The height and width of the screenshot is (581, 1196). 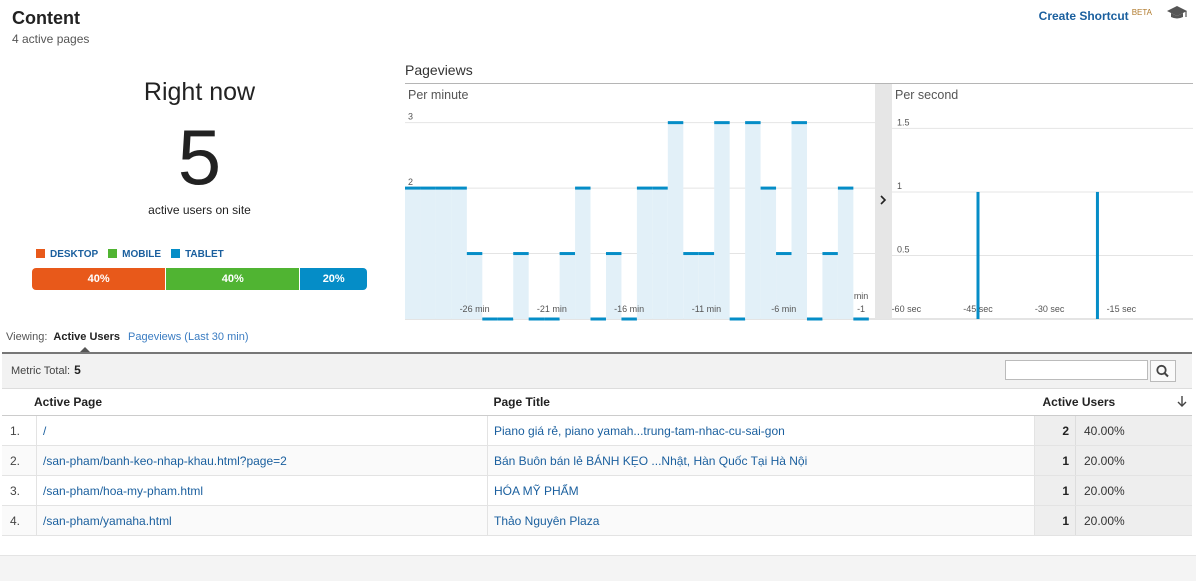 What do you see at coordinates (978, 309) in the screenshot?
I see `per-second-xtick: -45 sec` at bounding box center [978, 309].